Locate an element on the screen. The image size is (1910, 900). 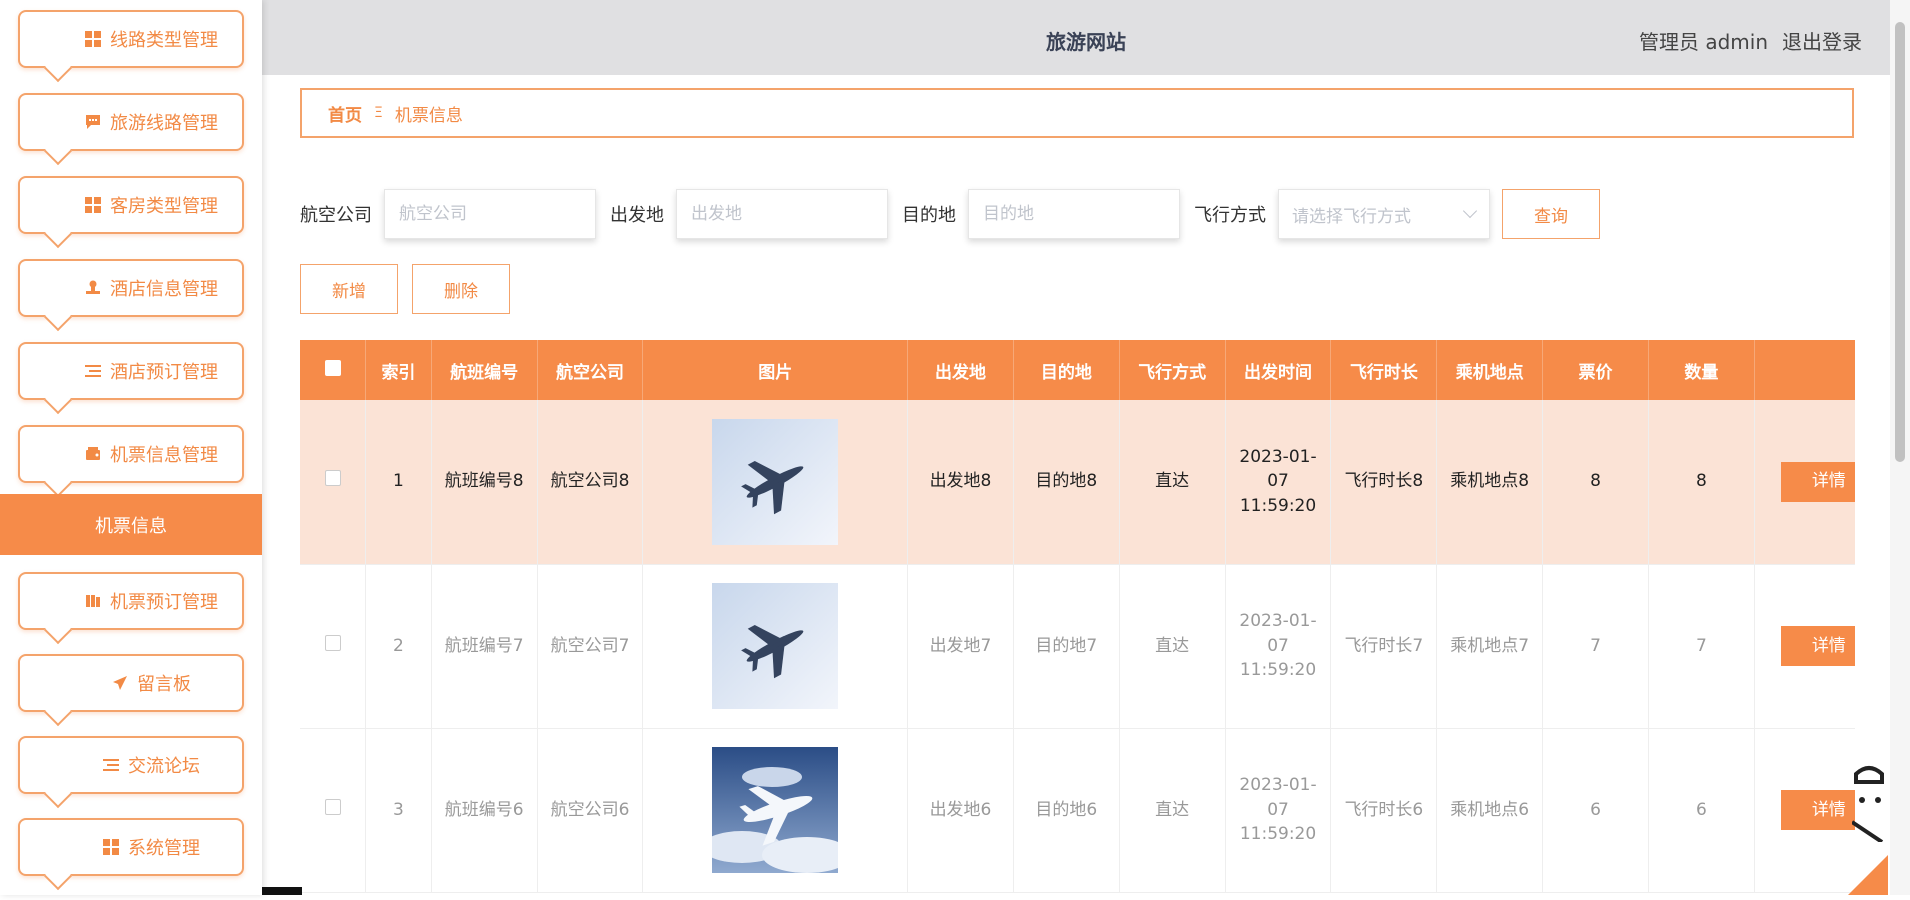
cell-to: 目的地6 is located at coordinates (1066, 810).